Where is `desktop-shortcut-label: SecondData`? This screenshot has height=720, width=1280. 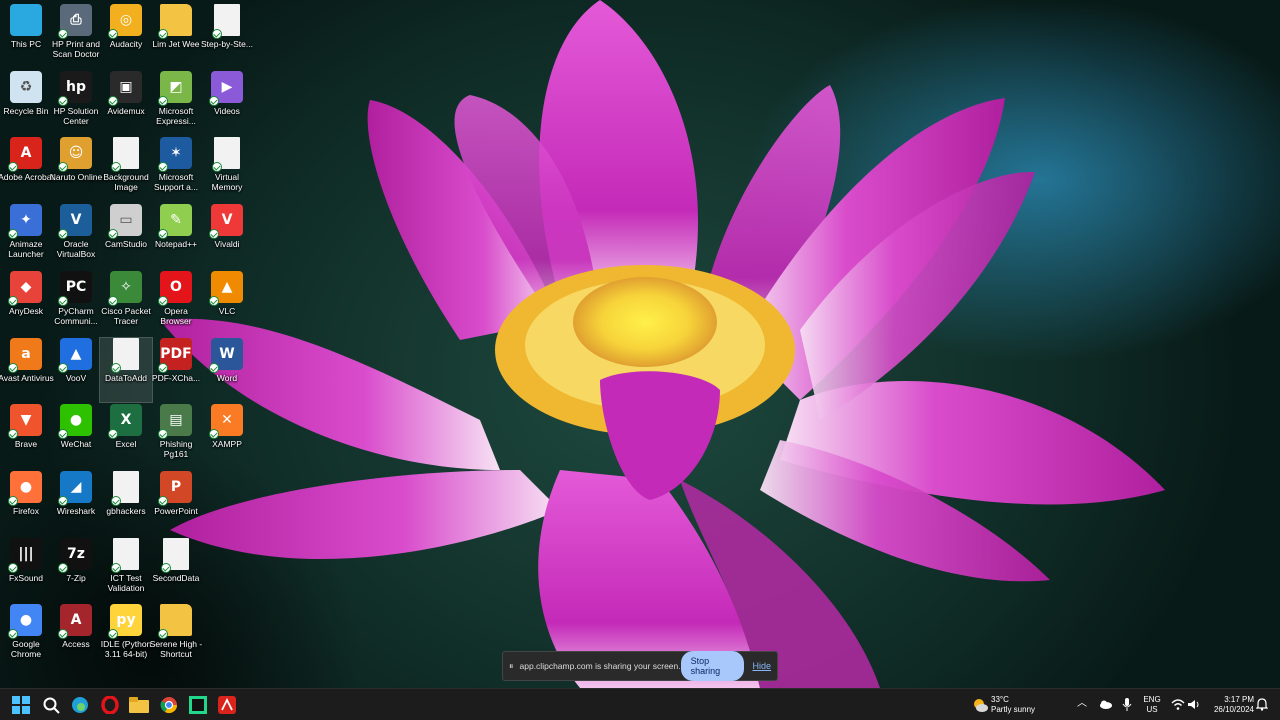 desktop-shortcut-label: SecondData is located at coordinates (176, 577).